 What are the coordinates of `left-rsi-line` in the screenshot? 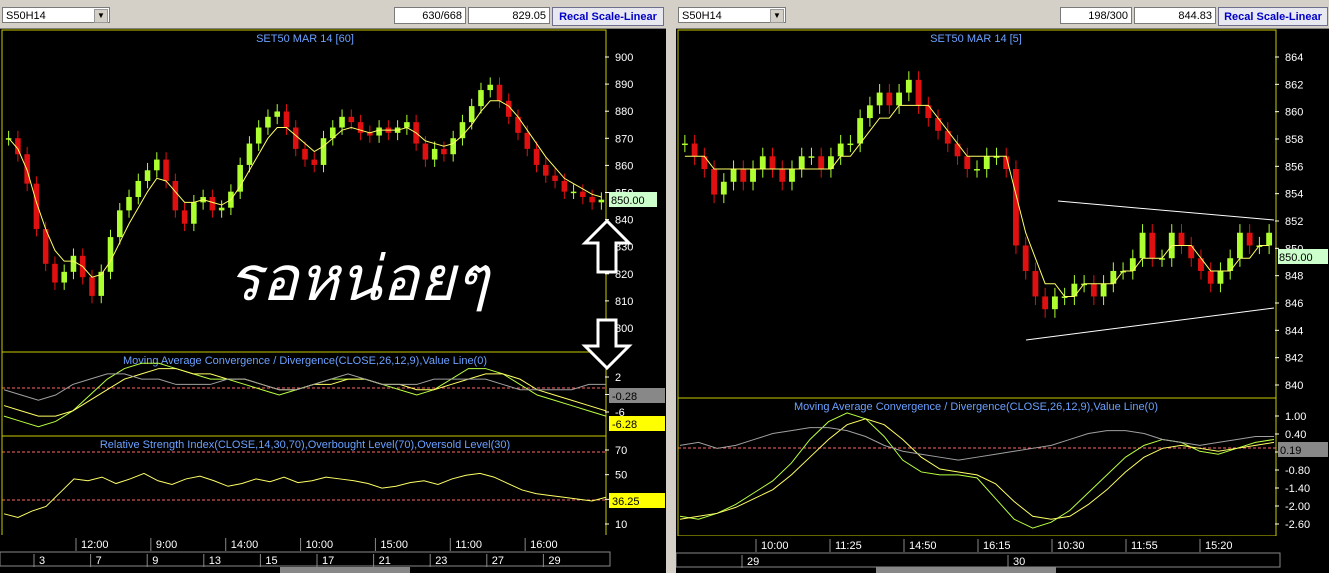 It's located at (305, 495).